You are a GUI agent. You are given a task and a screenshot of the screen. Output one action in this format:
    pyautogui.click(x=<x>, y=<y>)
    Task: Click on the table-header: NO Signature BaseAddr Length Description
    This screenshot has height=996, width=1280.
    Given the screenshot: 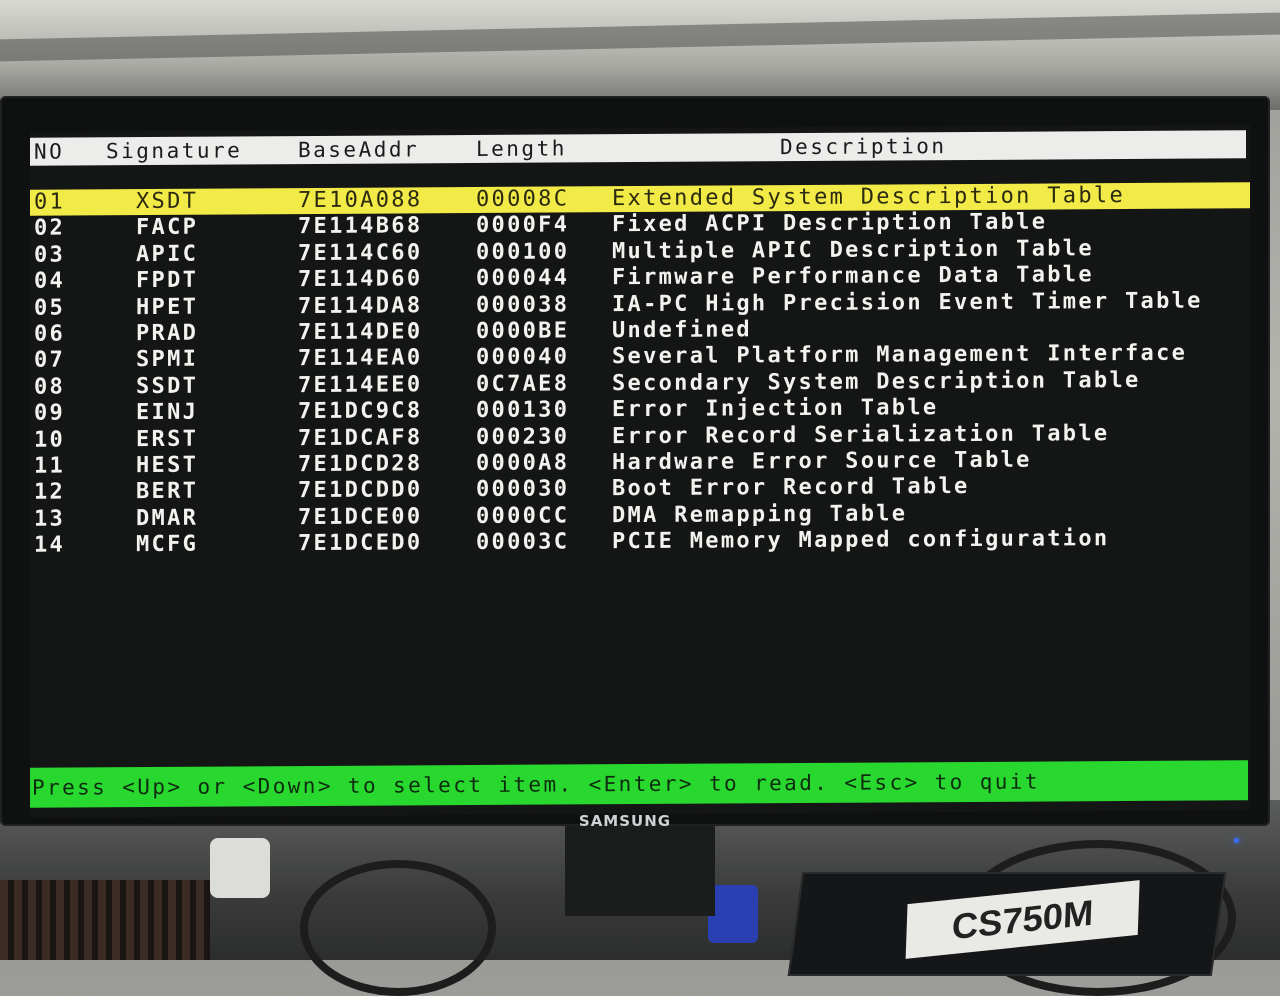 What is the action you would take?
    pyautogui.click(x=638, y=148)
    